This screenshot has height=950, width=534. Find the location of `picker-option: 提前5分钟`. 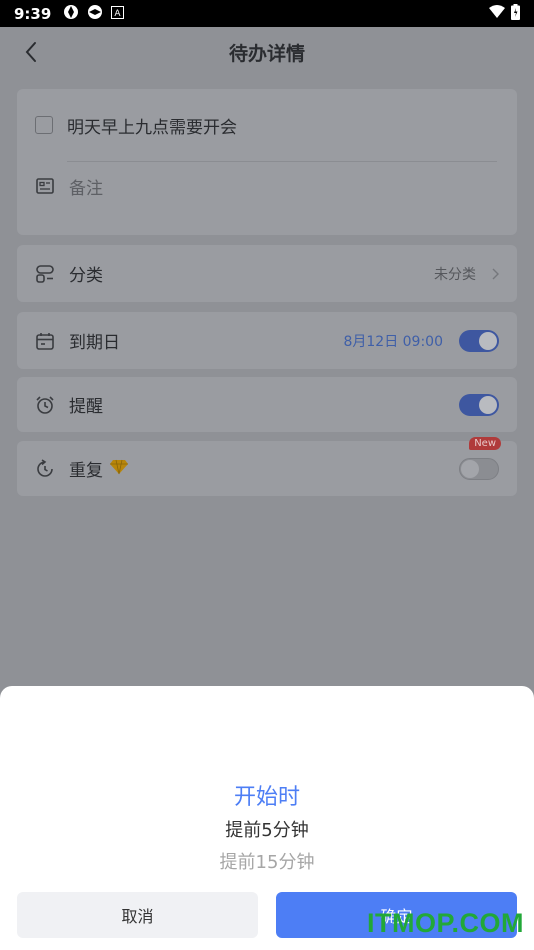

picker-option: 提前5分钟 is located at coordinates (267, 831).